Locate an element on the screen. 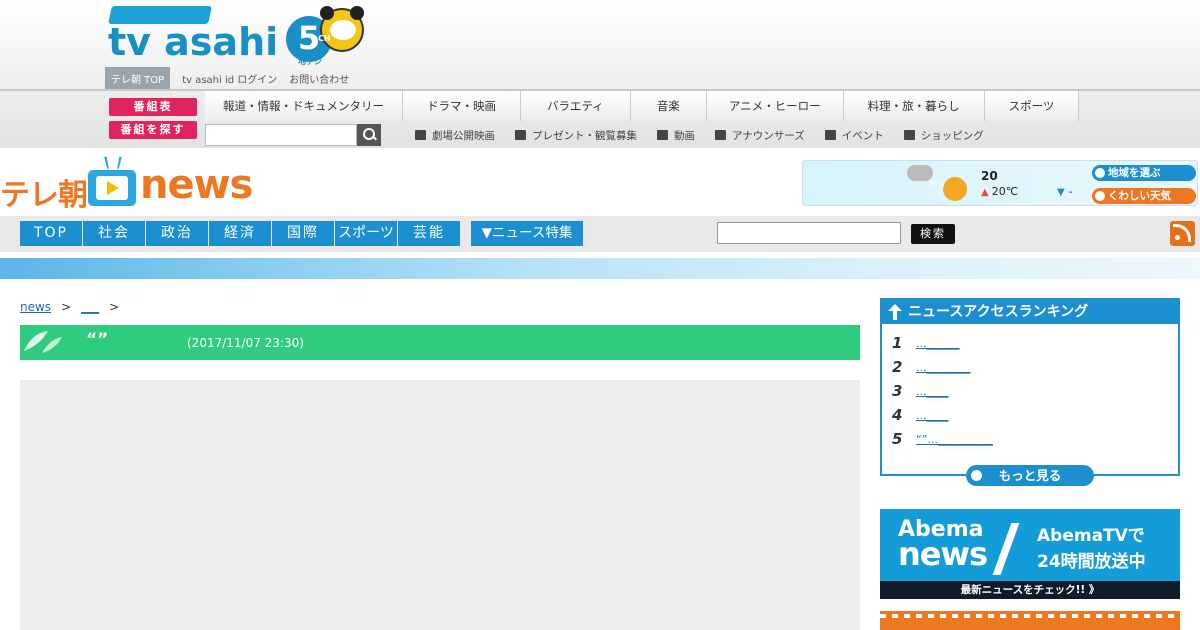  link-label: 劇場公開映画 is located at coordinates (463, 135).